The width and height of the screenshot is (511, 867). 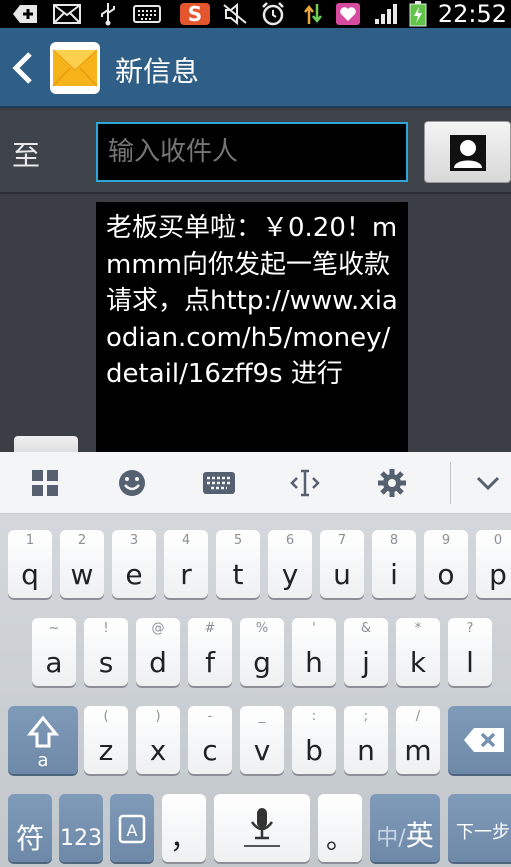 What do you see at coordinates (488, 483) in the screenshot?
I see `collapse-keyboard-button` at bounding box center [488, 483].